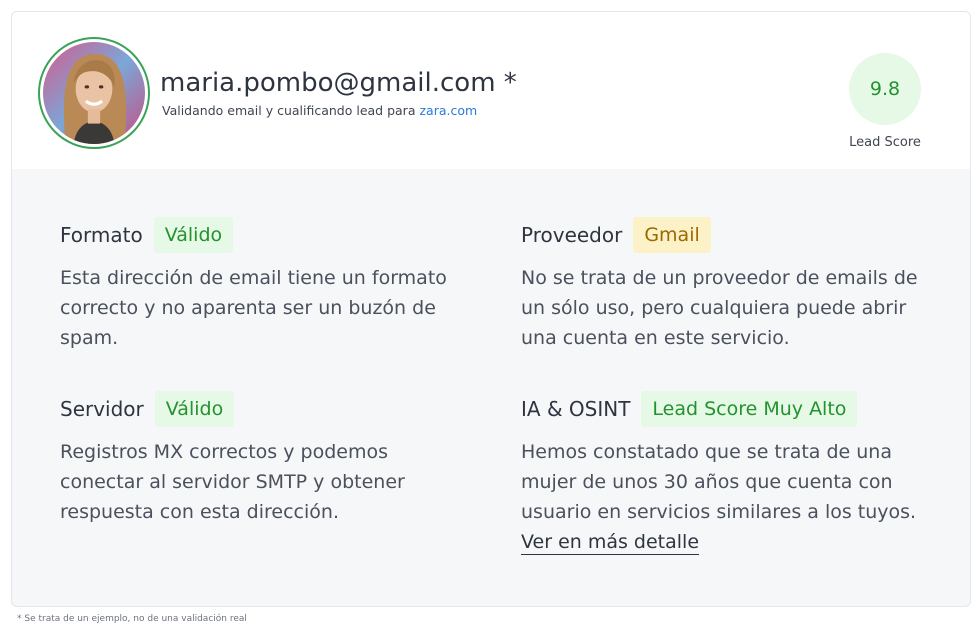 This screenshot has height=634, width=979. I want to click on section-title: Formato, so click(101, 235).